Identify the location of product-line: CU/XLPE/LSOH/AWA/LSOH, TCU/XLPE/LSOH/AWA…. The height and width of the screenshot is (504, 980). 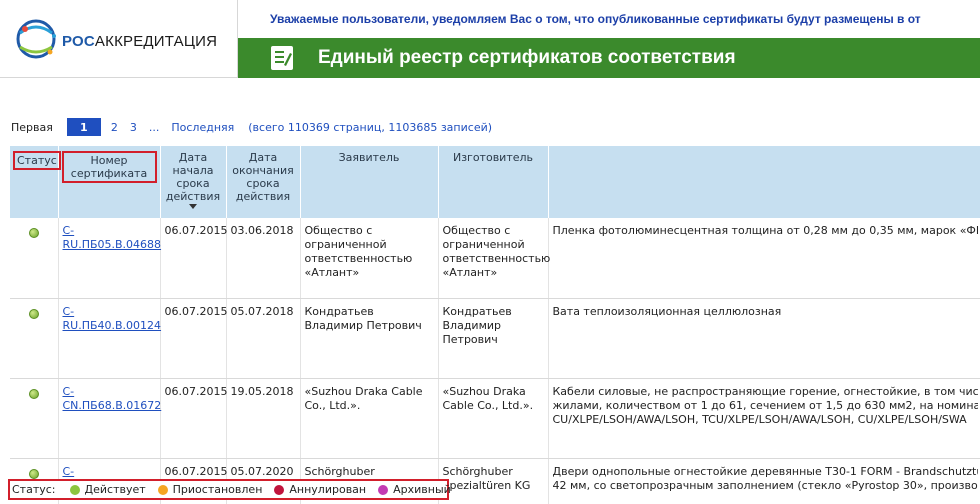
(759, 419).